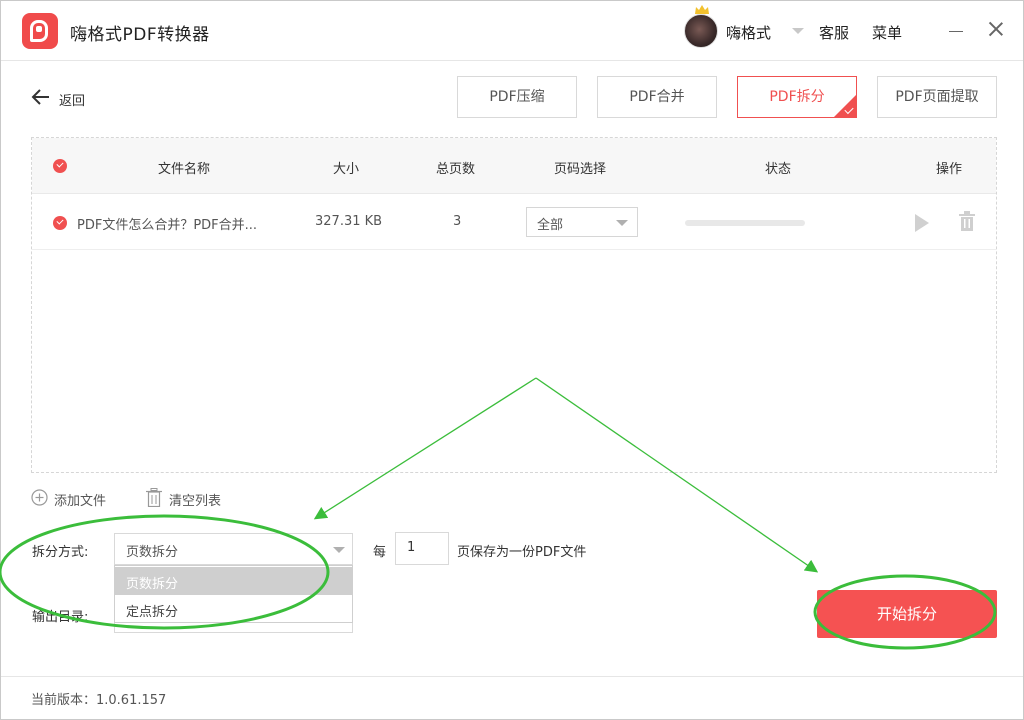 The image size is (1024, 720). Describe the element at coordinates (456, 169) in the screenshot. I see `column-header-pages: 总页数` at that location.